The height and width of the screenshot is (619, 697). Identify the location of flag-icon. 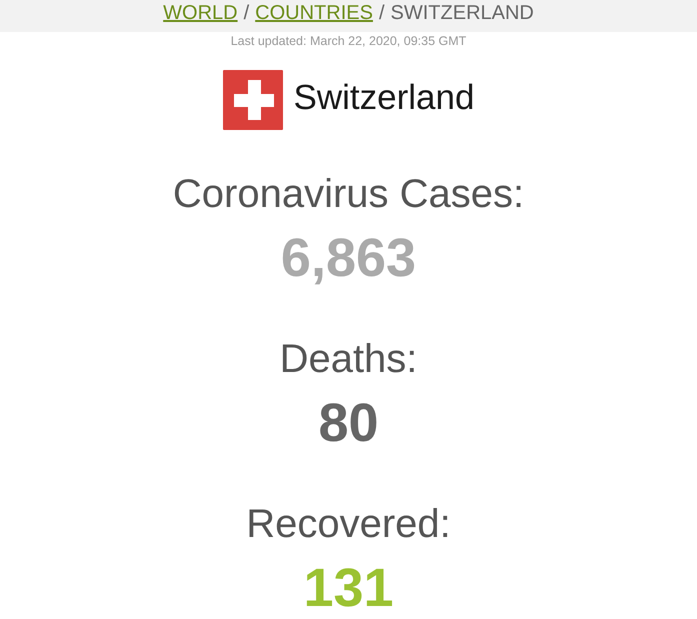
(252, 100).